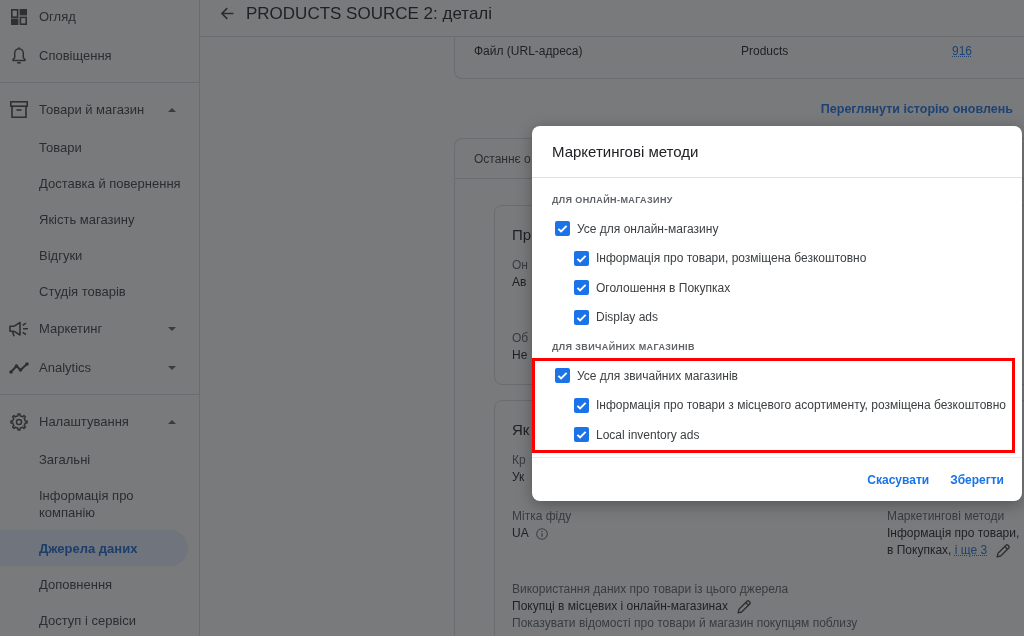  I want to click on field-value: Ав, so click(519, 282).